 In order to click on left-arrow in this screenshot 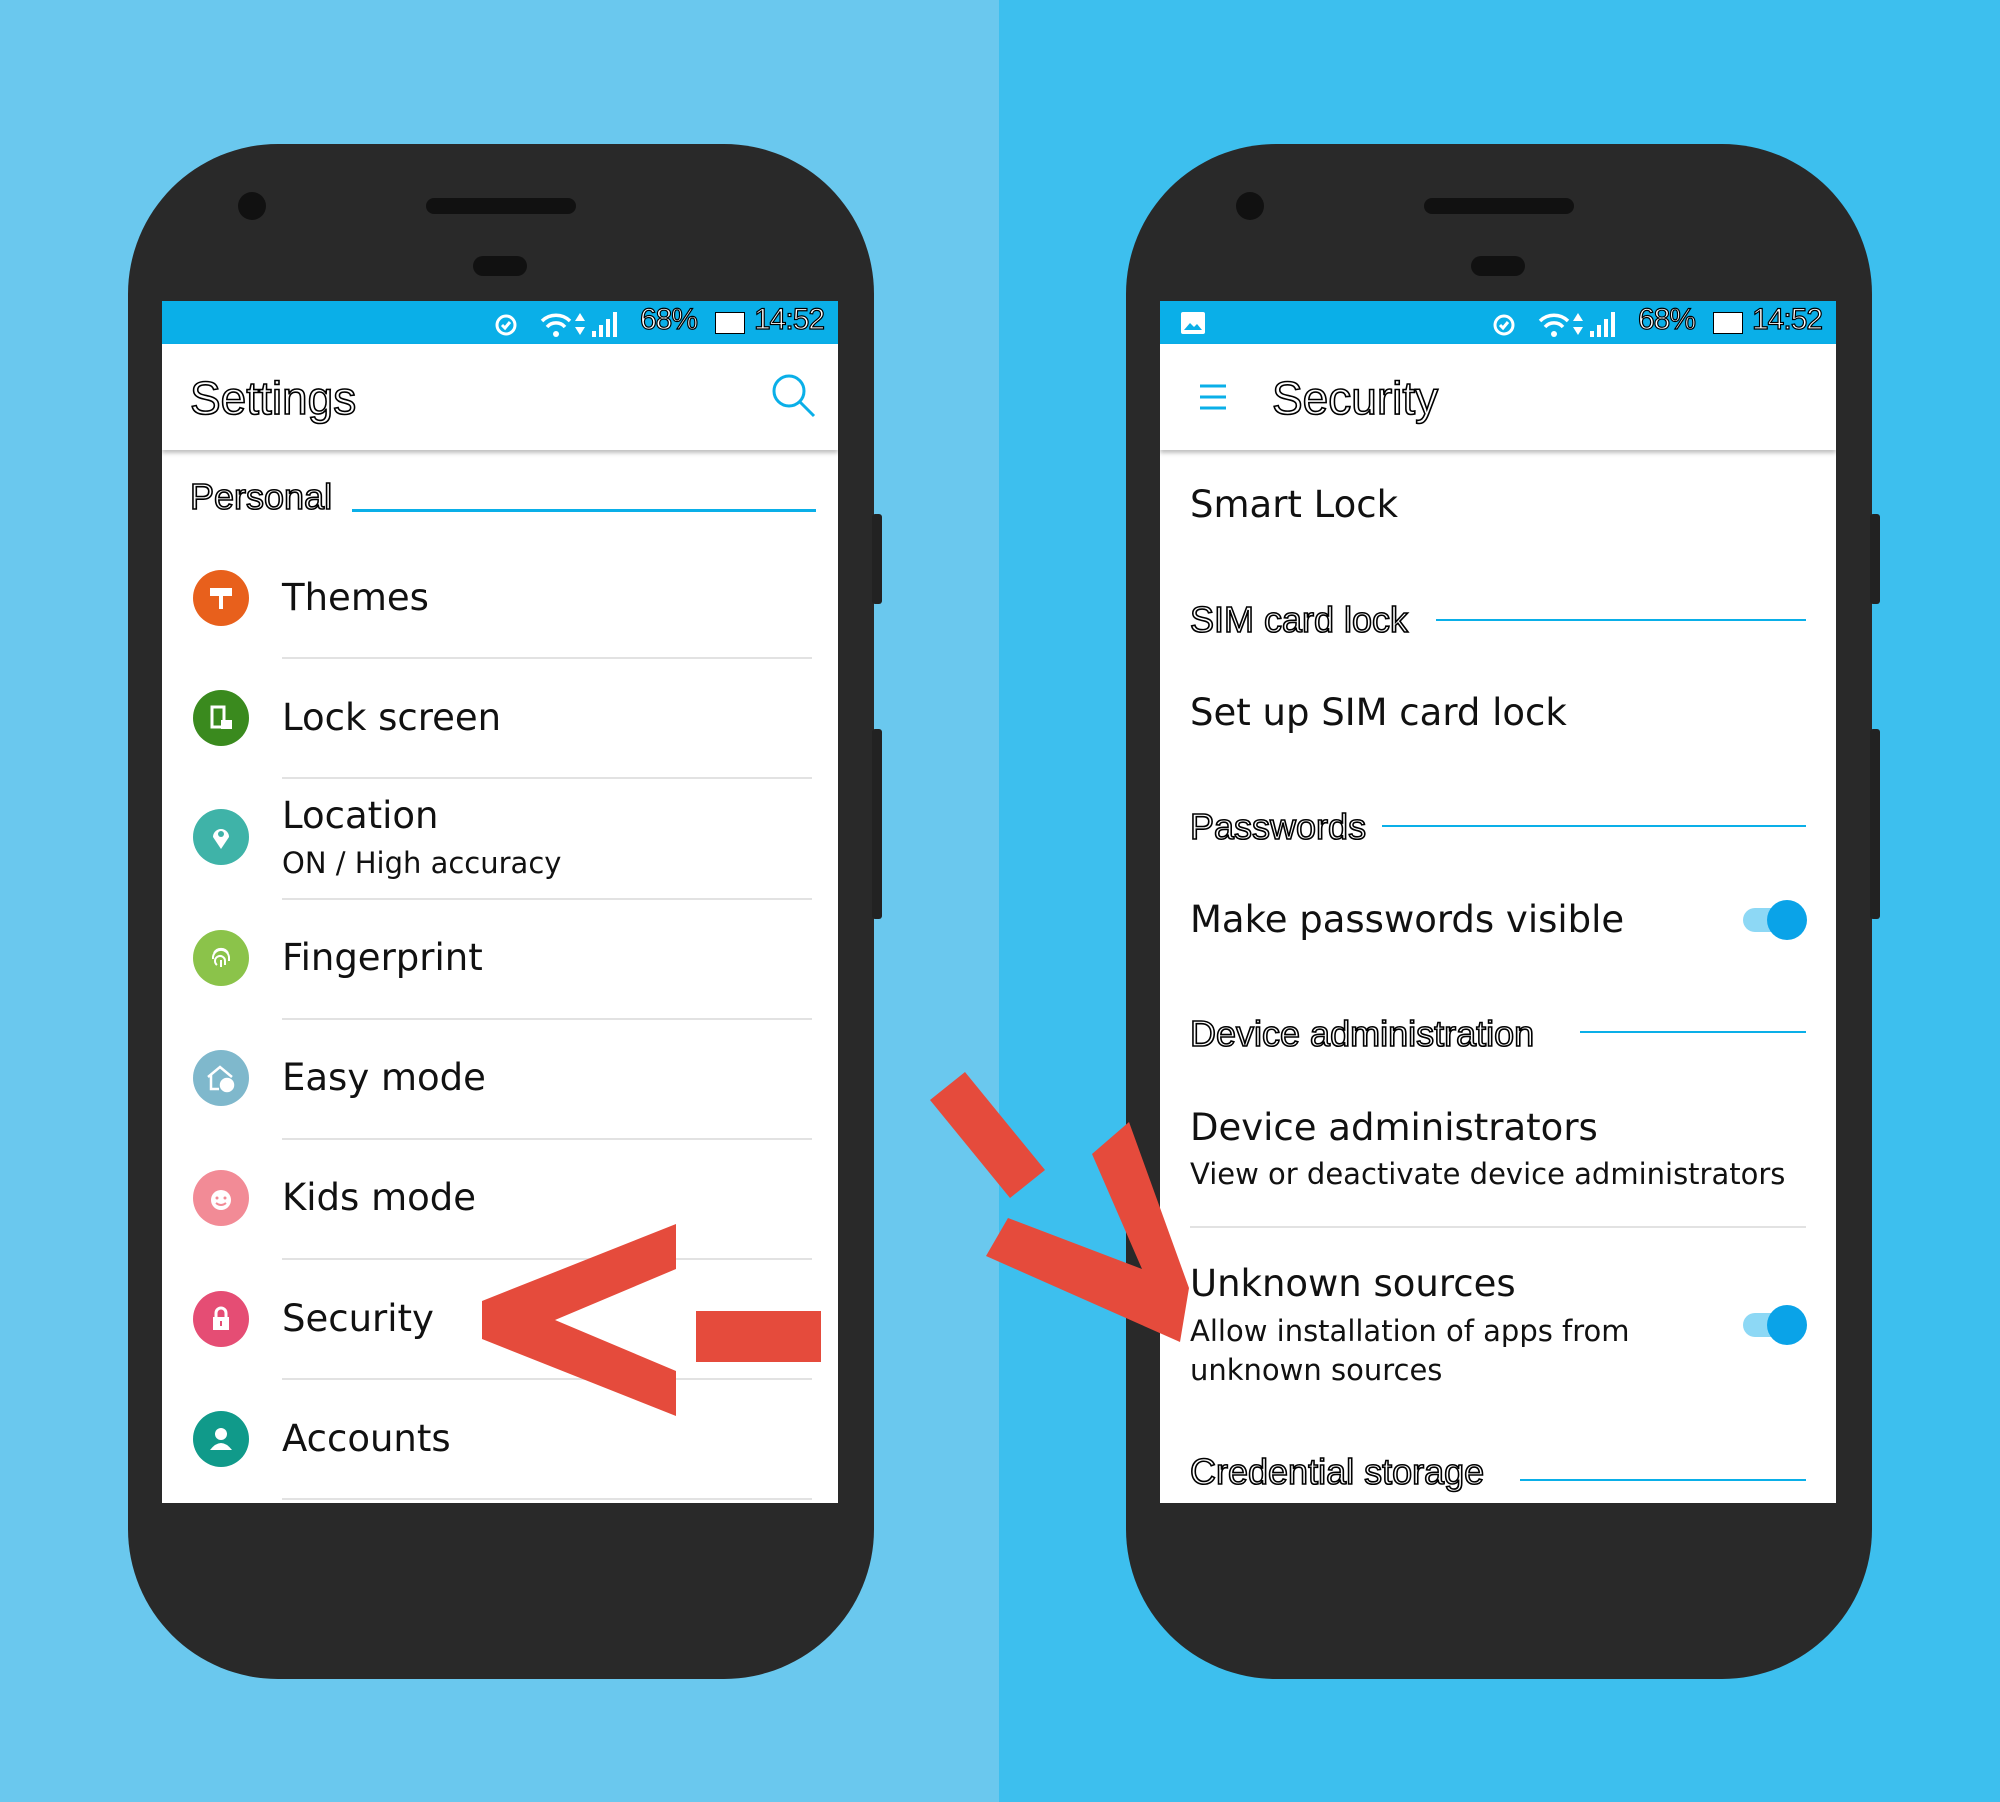, I will do `click(651, 1320)`.